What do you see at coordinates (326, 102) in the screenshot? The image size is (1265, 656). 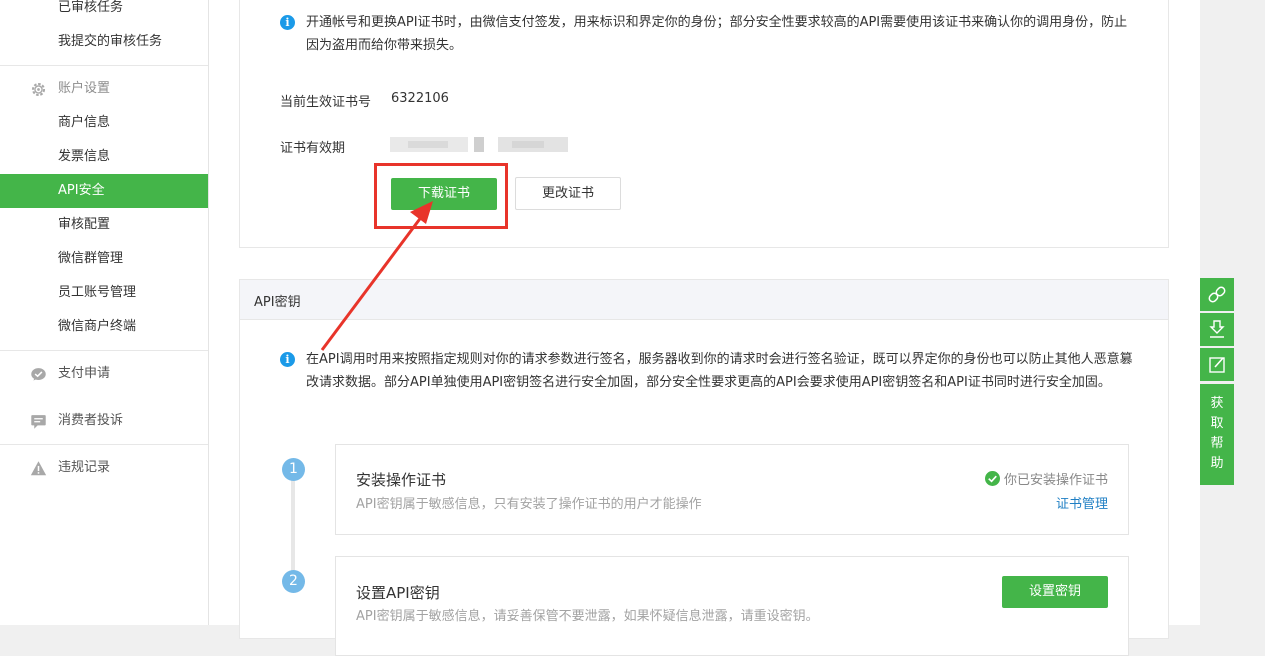 I see `cert-number-label: 当前生效证书号` at bounding box center [326, 102].